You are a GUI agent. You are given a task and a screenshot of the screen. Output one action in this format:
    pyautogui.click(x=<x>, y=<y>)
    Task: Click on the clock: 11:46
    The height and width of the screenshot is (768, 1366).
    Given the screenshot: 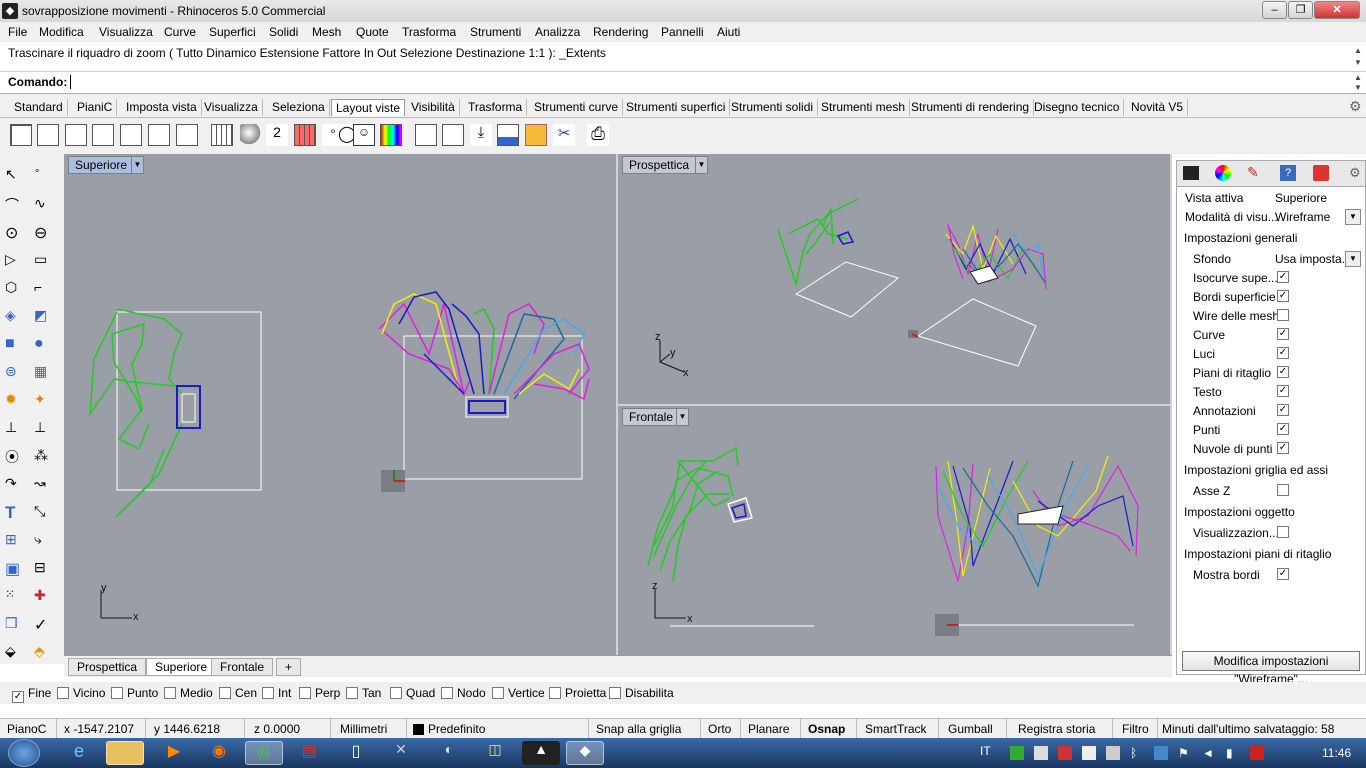 What is the action you would take?
    pyautogui.click(x=1336, y=753)
    